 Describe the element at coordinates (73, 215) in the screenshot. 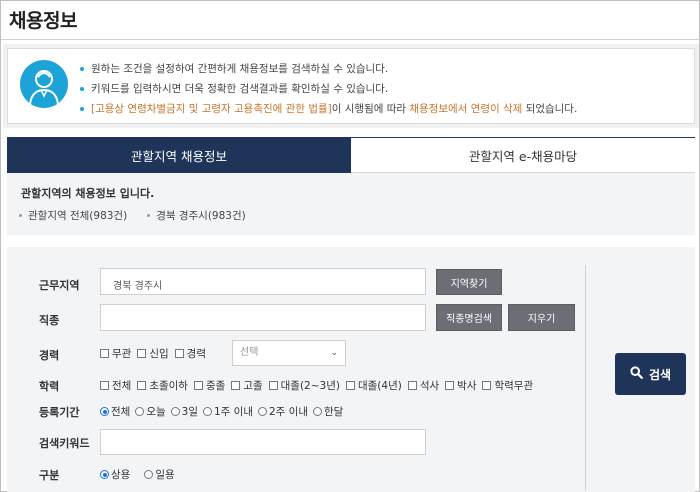

I see `region-link-all: 관할지역 전체(983건)` at that location.